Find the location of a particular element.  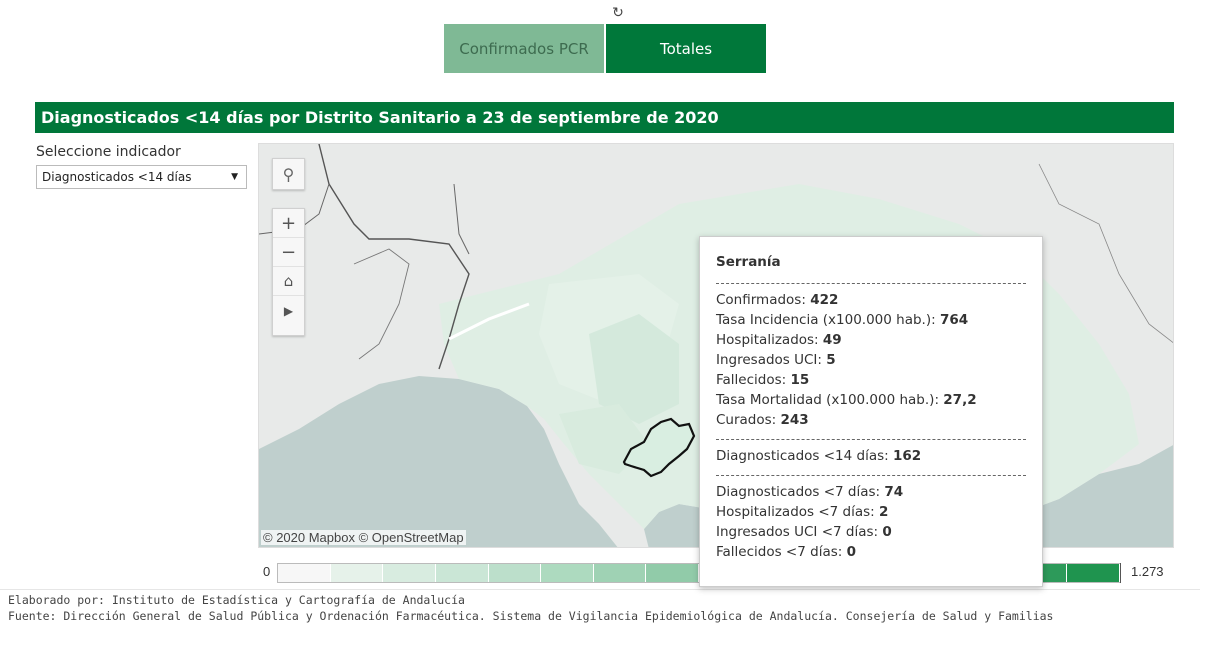

indicator-dropdown: Diagnosticados <14 días ▼ is located at coordinates (141, 177).